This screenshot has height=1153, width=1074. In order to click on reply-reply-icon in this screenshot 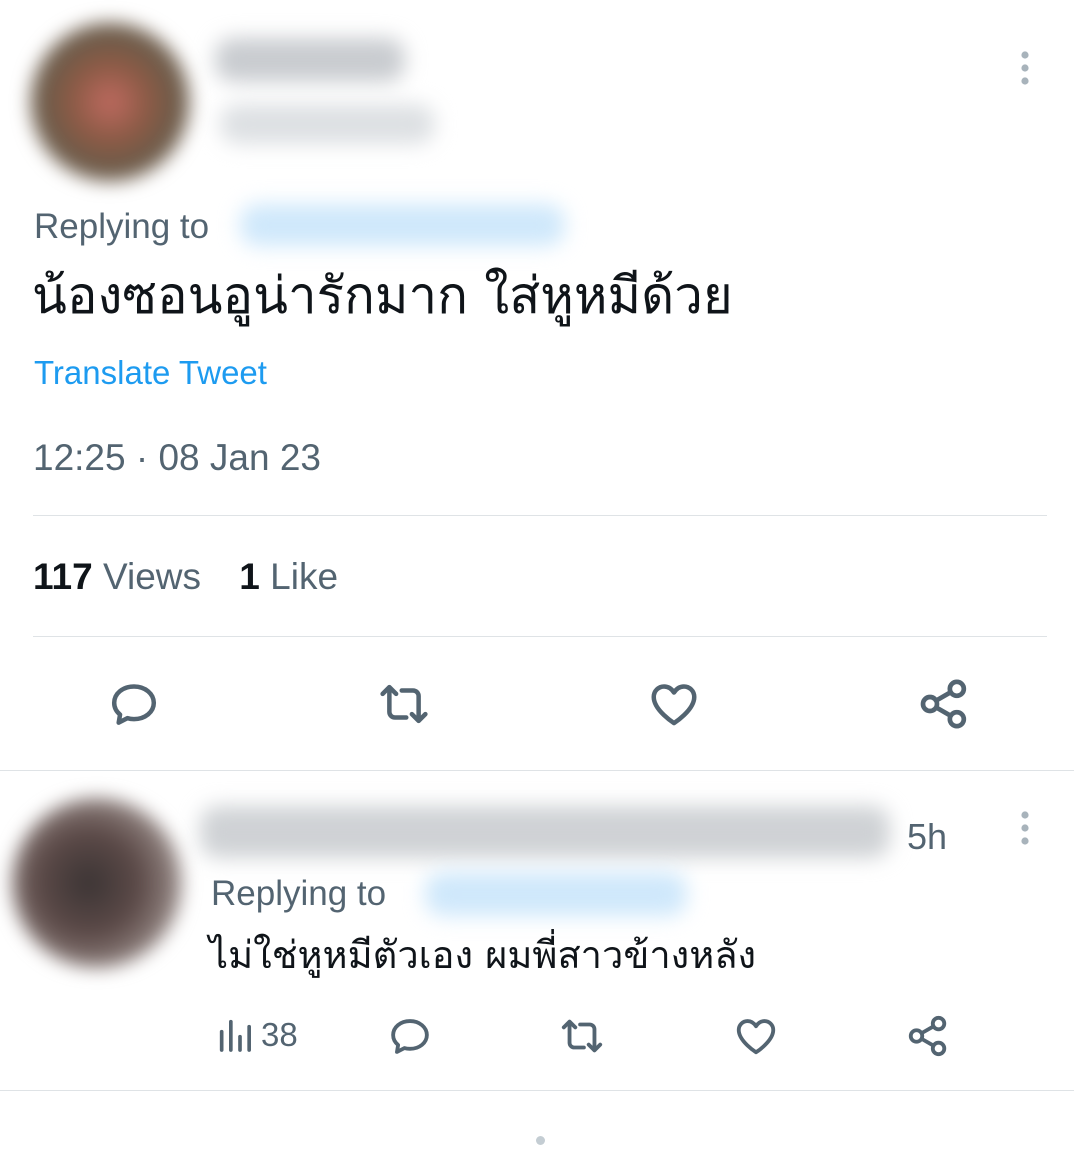, I will do `click(410, 1036)`.